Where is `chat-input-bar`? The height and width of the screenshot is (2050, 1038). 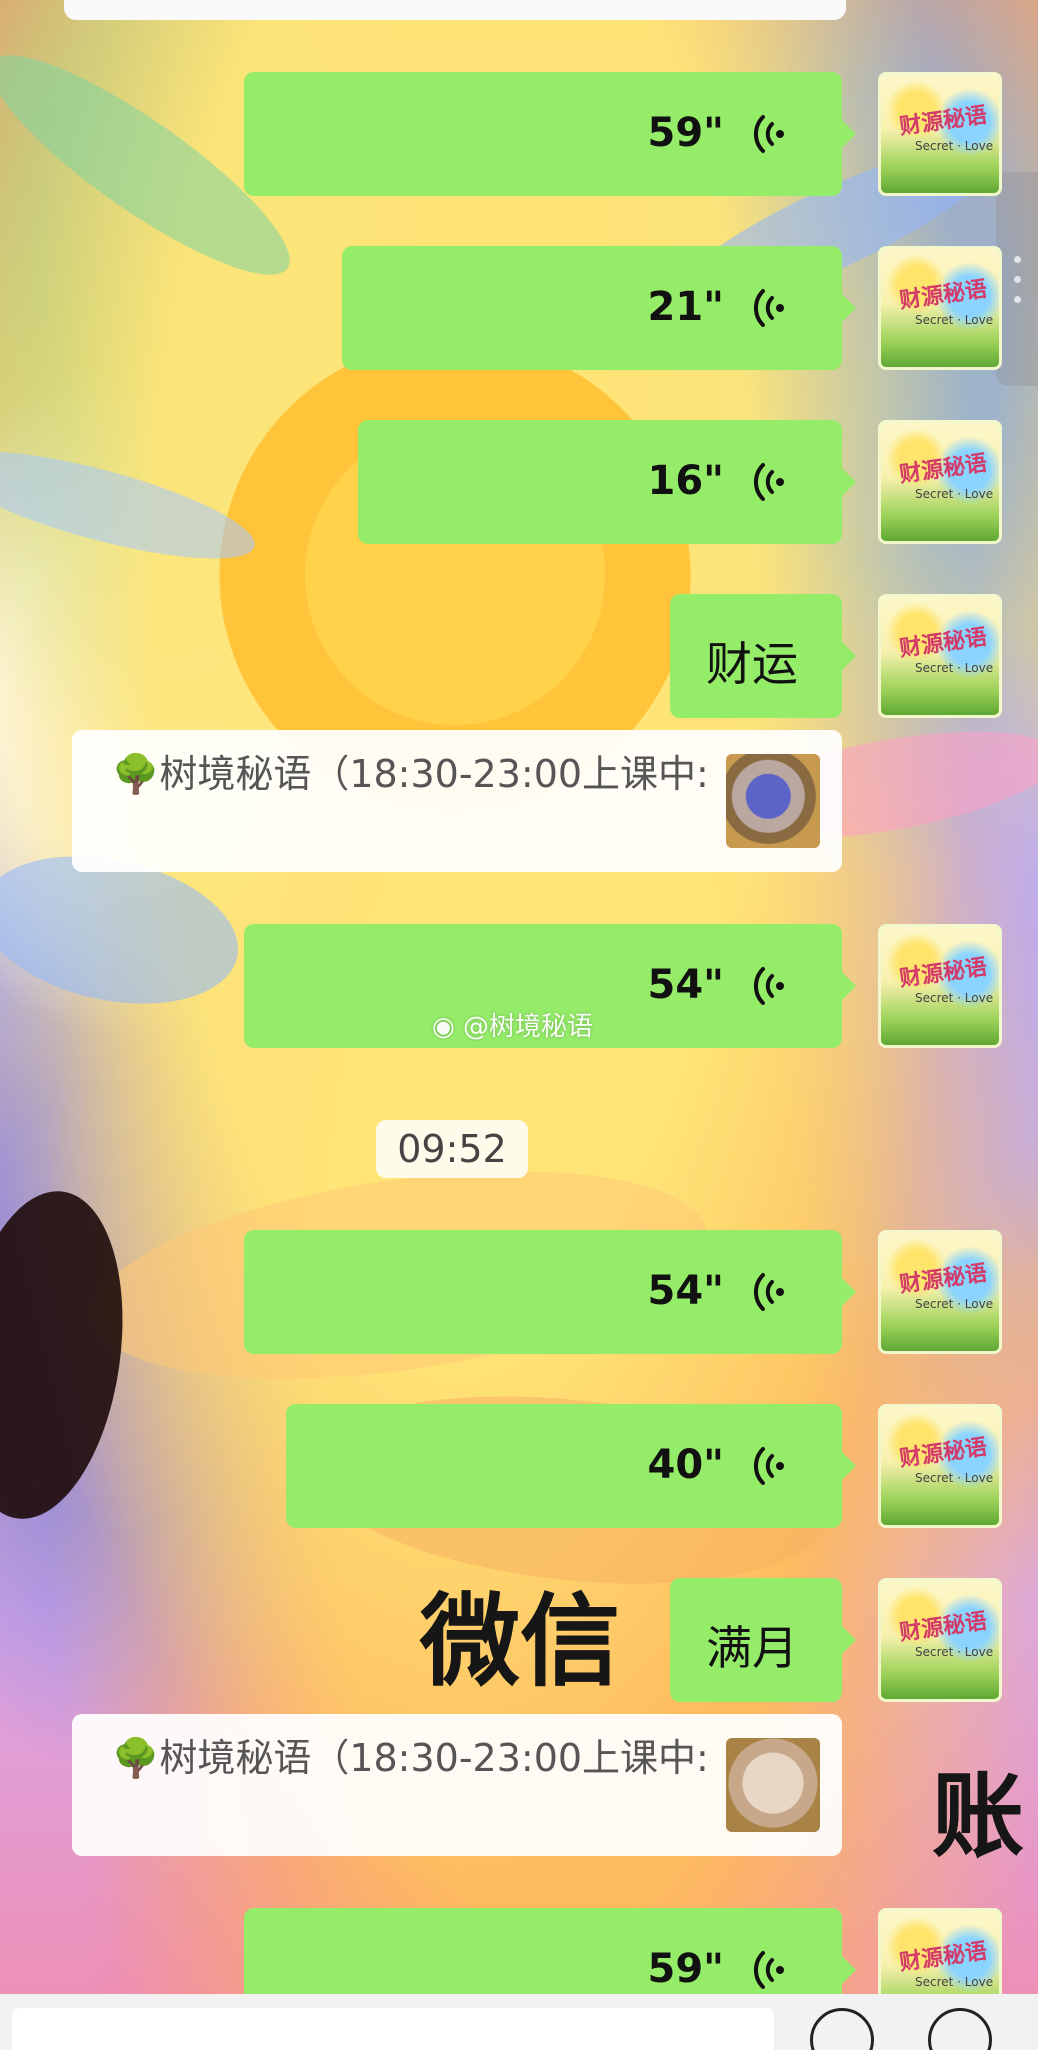
chat-input-bar is located at coordinates (519, 2022).